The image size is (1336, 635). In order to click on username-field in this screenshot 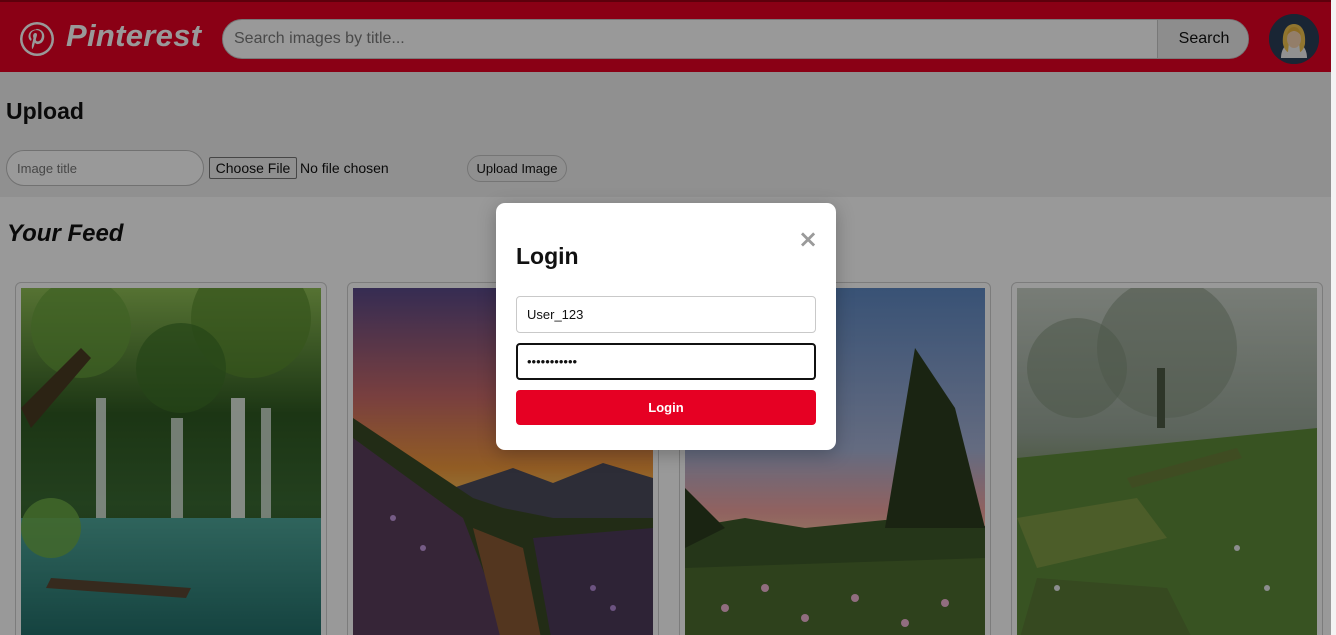, I will do `click(666, 314)`.